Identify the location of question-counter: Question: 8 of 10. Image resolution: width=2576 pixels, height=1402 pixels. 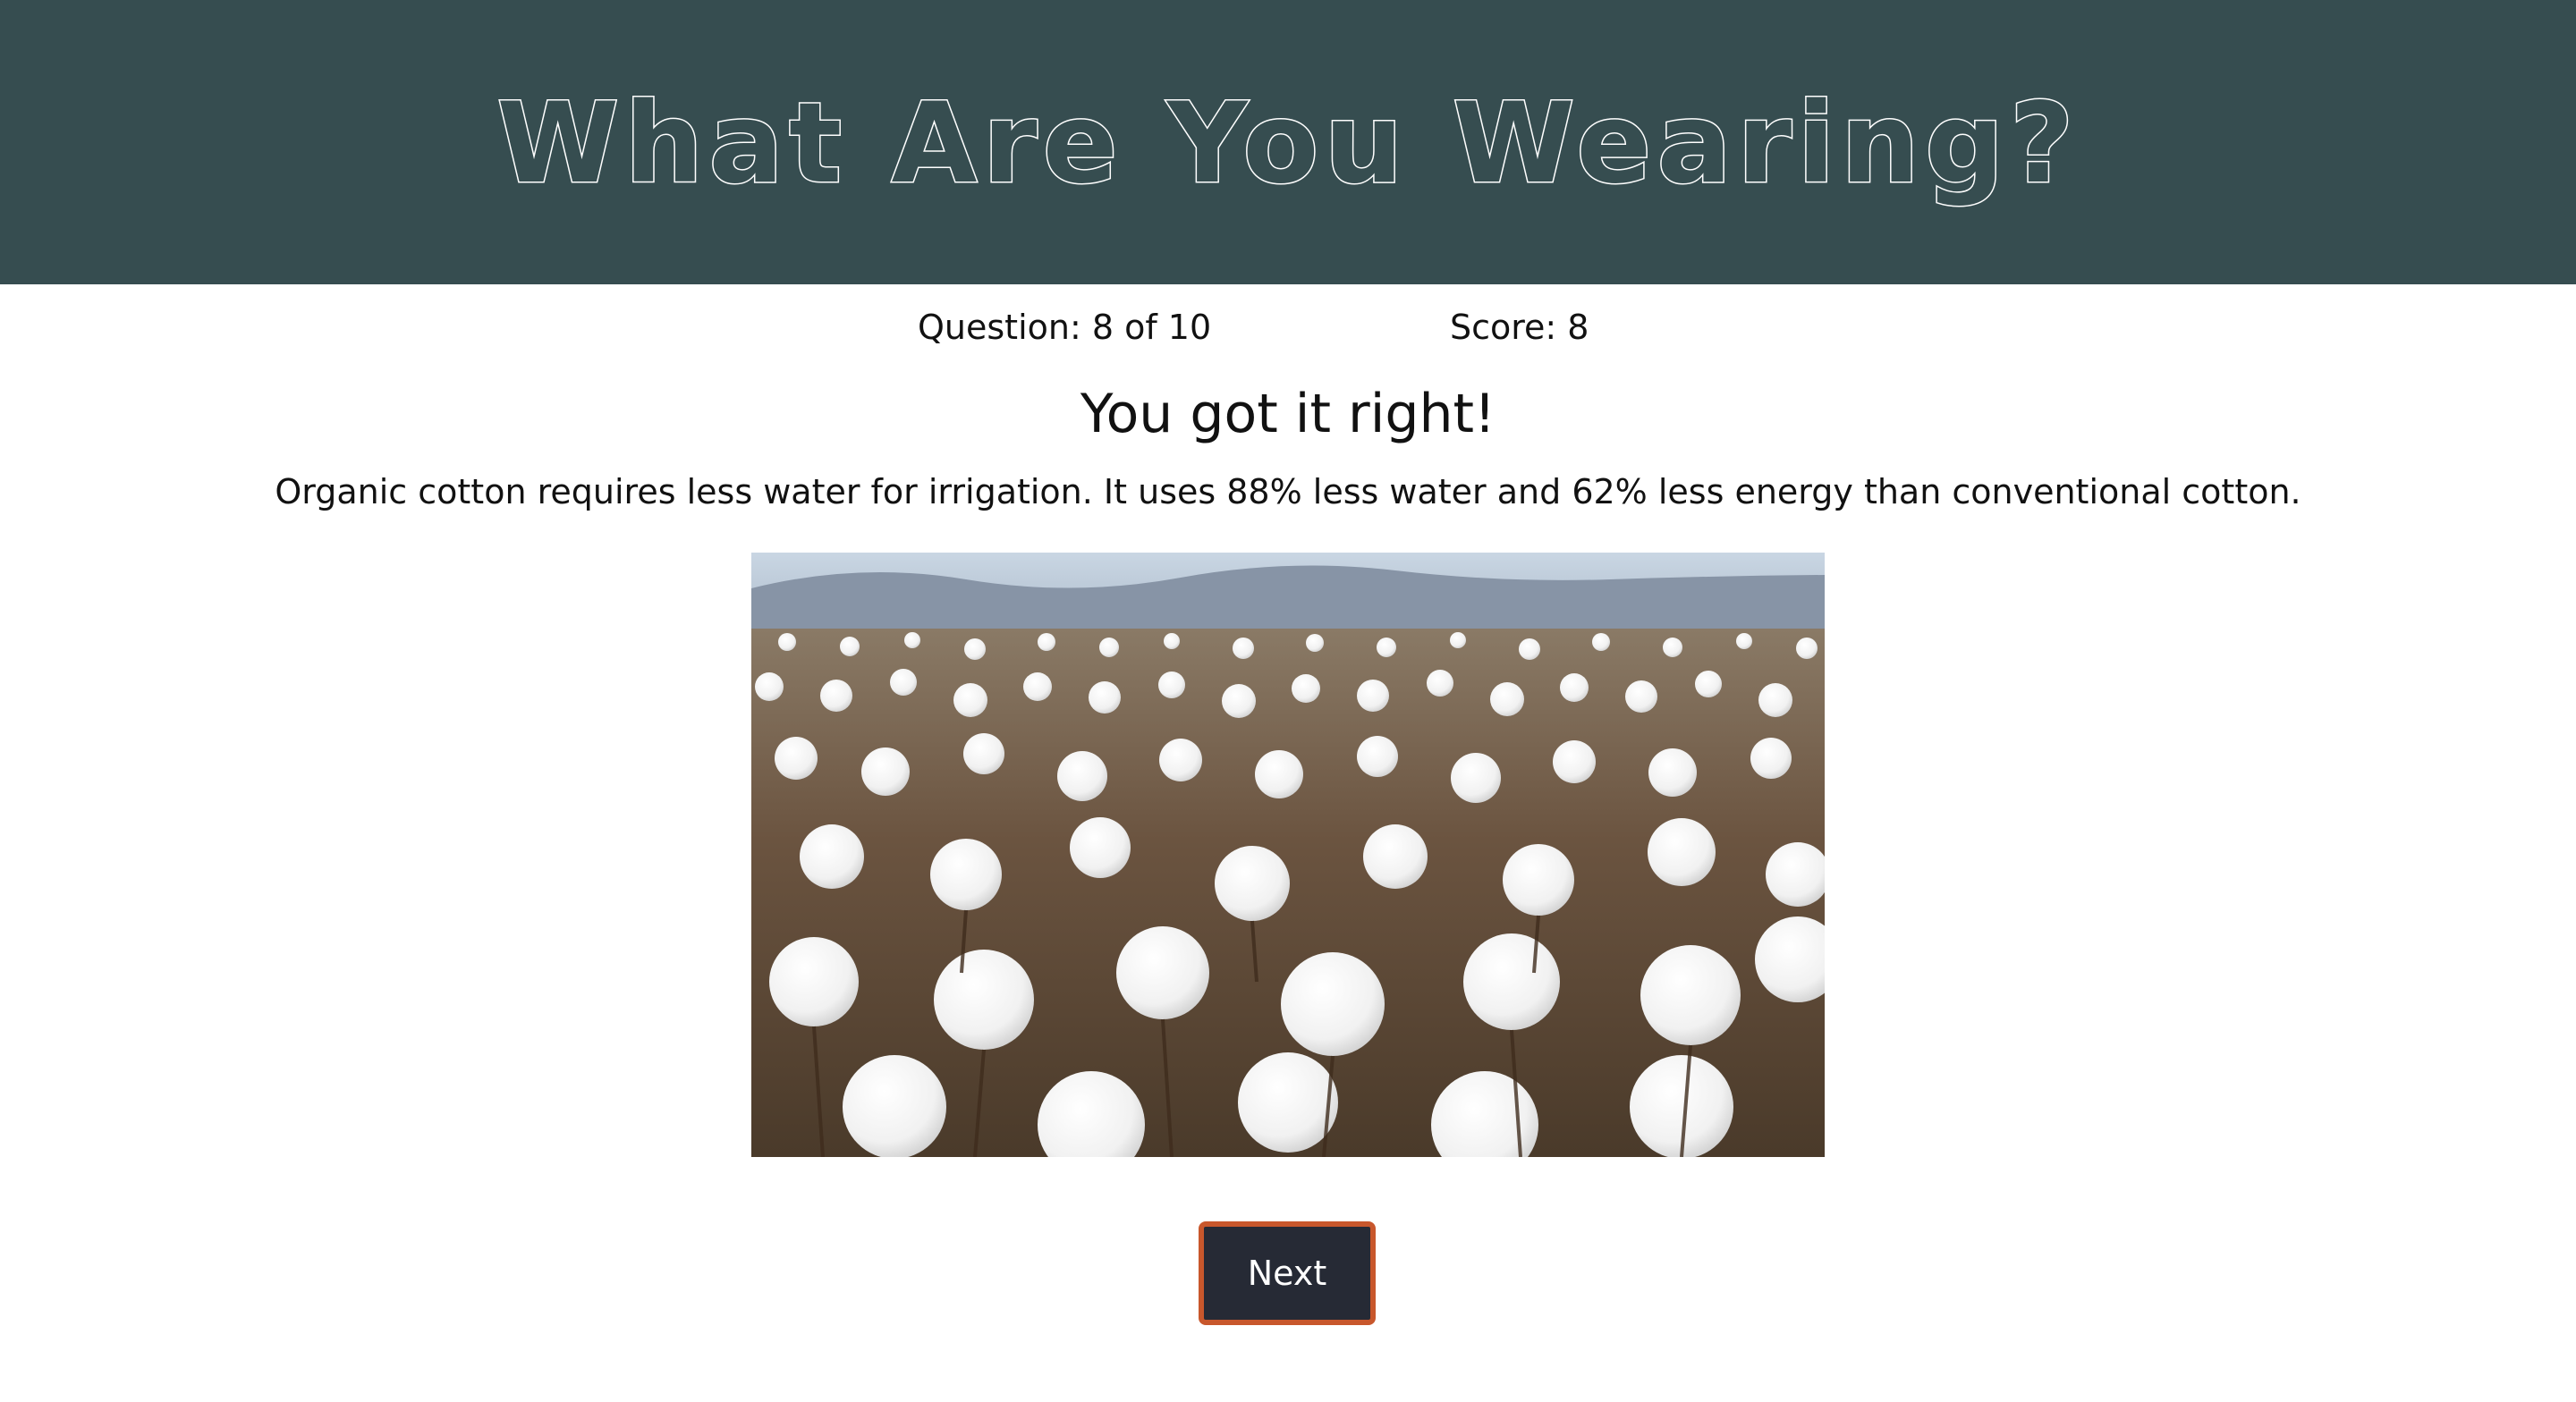
(1065, 327).